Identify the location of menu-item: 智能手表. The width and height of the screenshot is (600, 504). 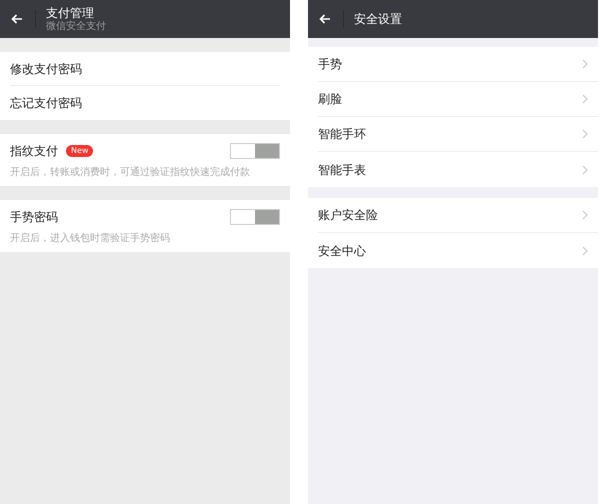
(458, 169).